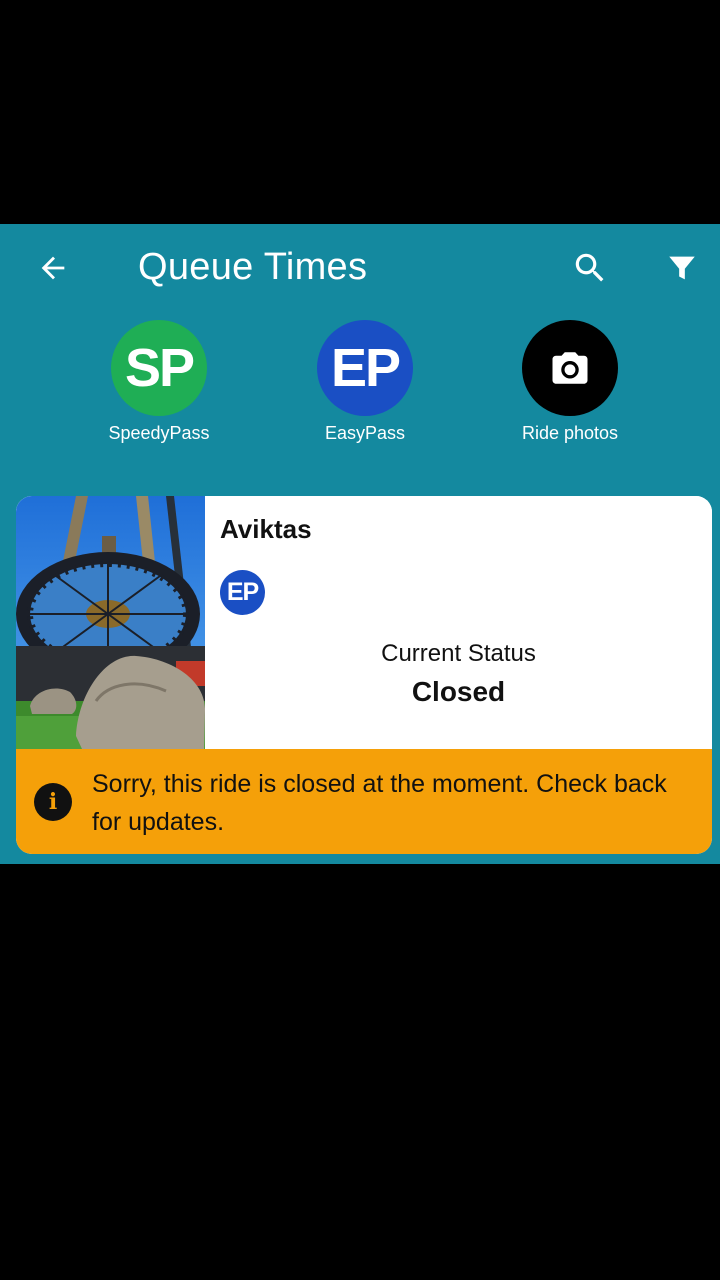 The width and height of the screenshot is (720, 1280). Describe the element at coordinates (53, 802) in the screenshot. I see `info-icon: i` at that location.